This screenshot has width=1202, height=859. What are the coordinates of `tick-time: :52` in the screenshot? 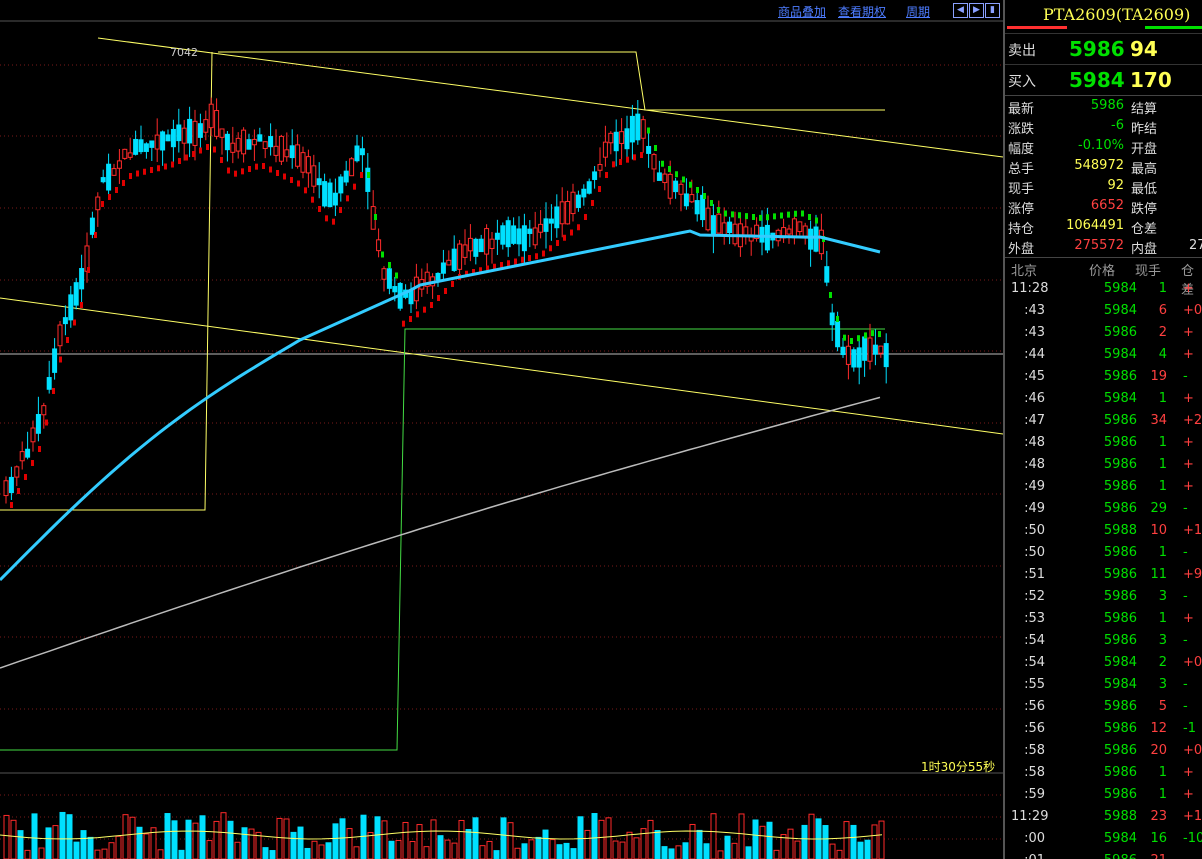 It's located at (1034, 596).